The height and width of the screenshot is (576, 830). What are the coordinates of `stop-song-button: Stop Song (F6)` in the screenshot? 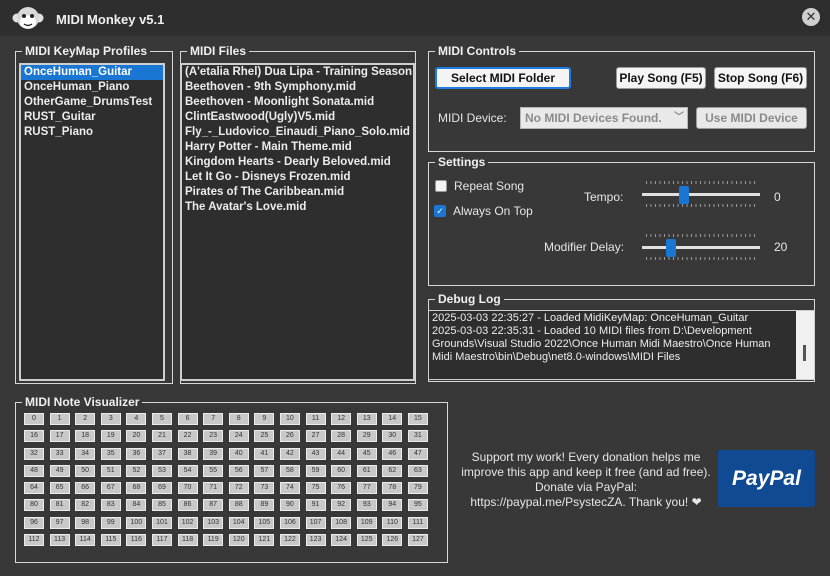 It's located at (760, 78).